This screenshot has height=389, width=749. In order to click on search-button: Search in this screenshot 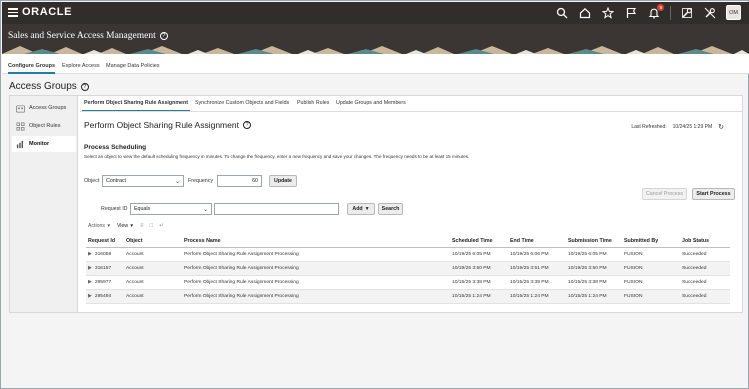, I will do `click(390, 209)`.